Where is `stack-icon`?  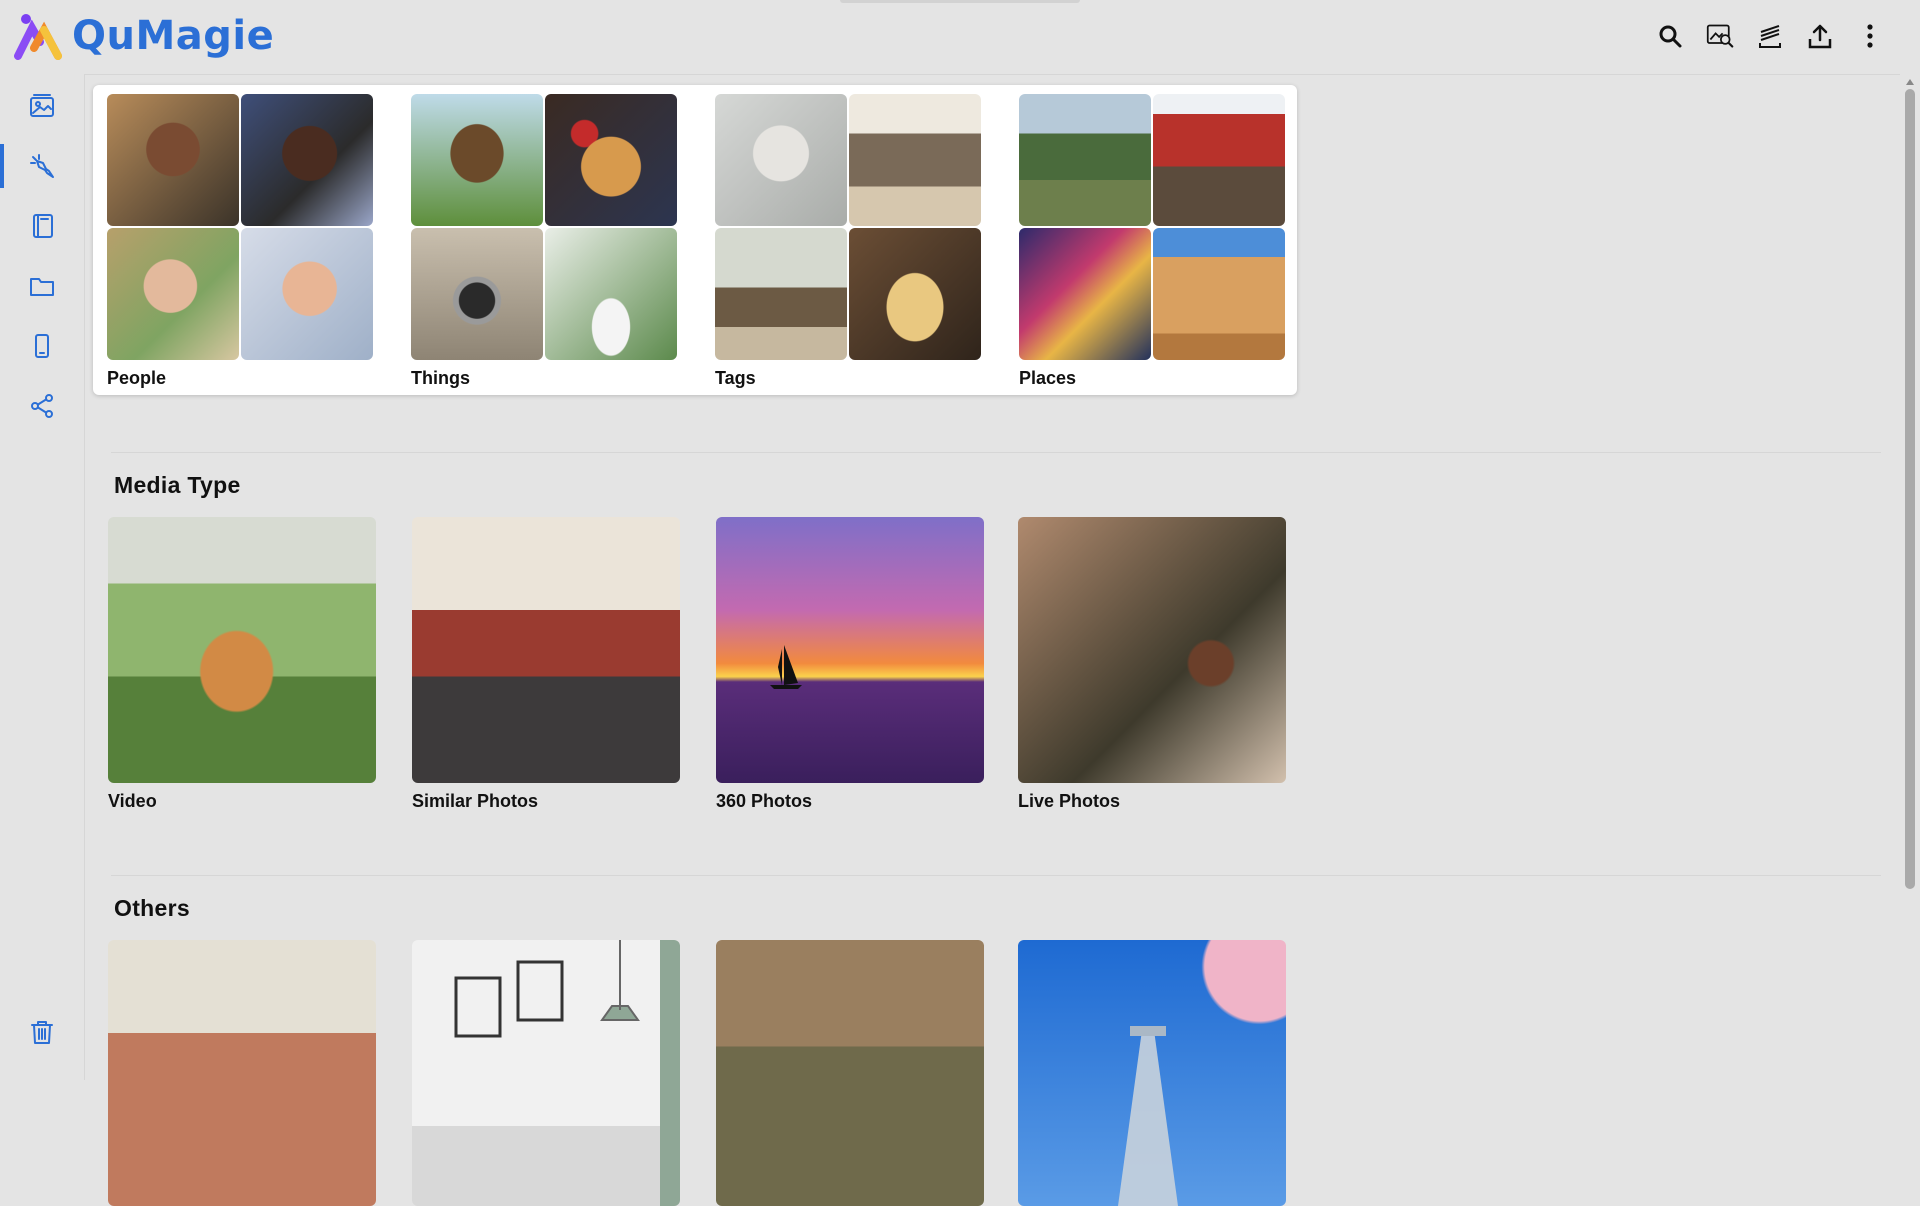 stack-icon is located at coordinates (1770, 36).